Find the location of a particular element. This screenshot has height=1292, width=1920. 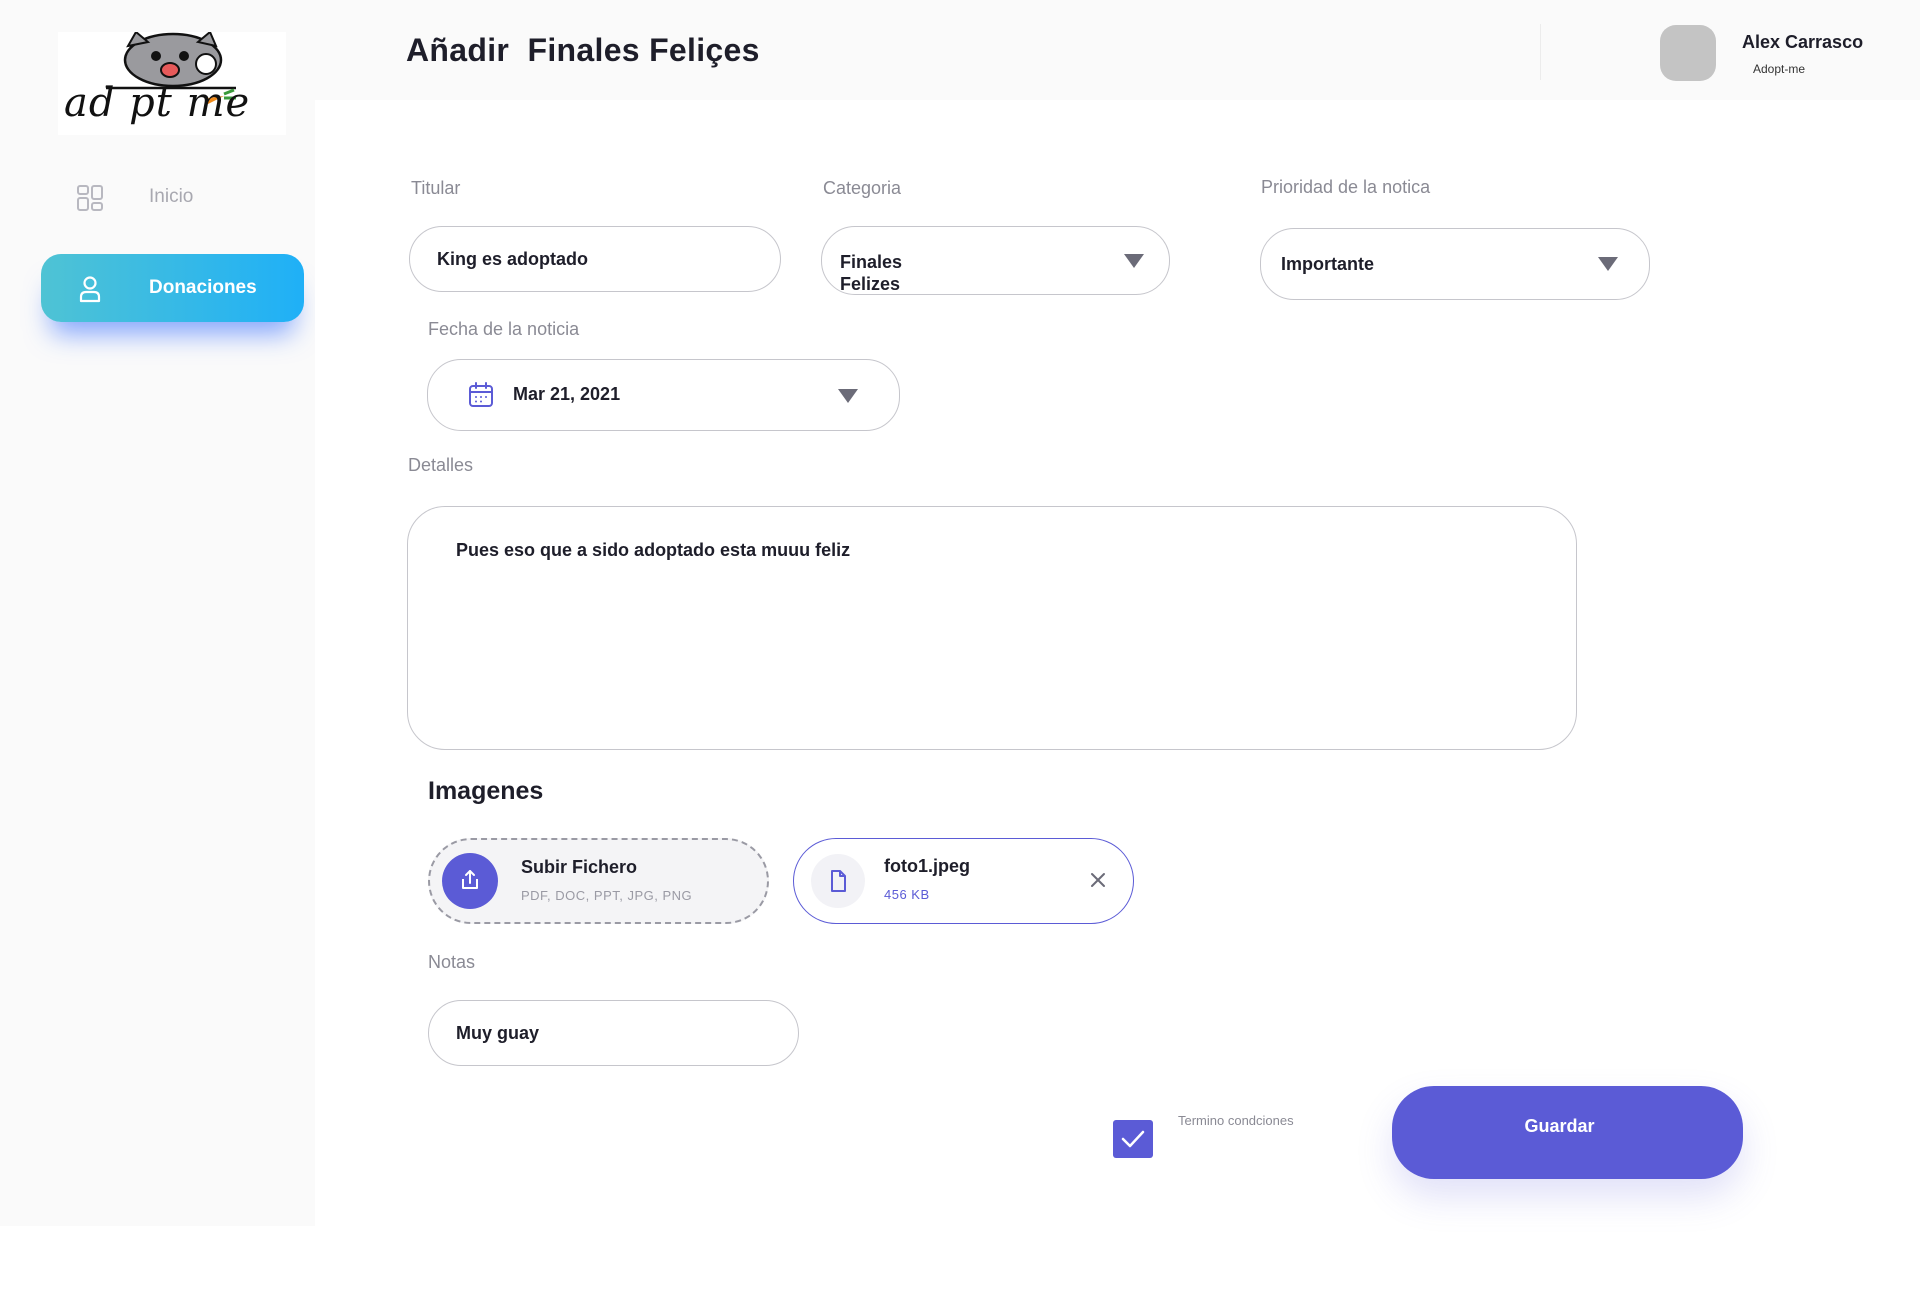

sidebar-item-label: Inicio is located at coordinates (171, 196).